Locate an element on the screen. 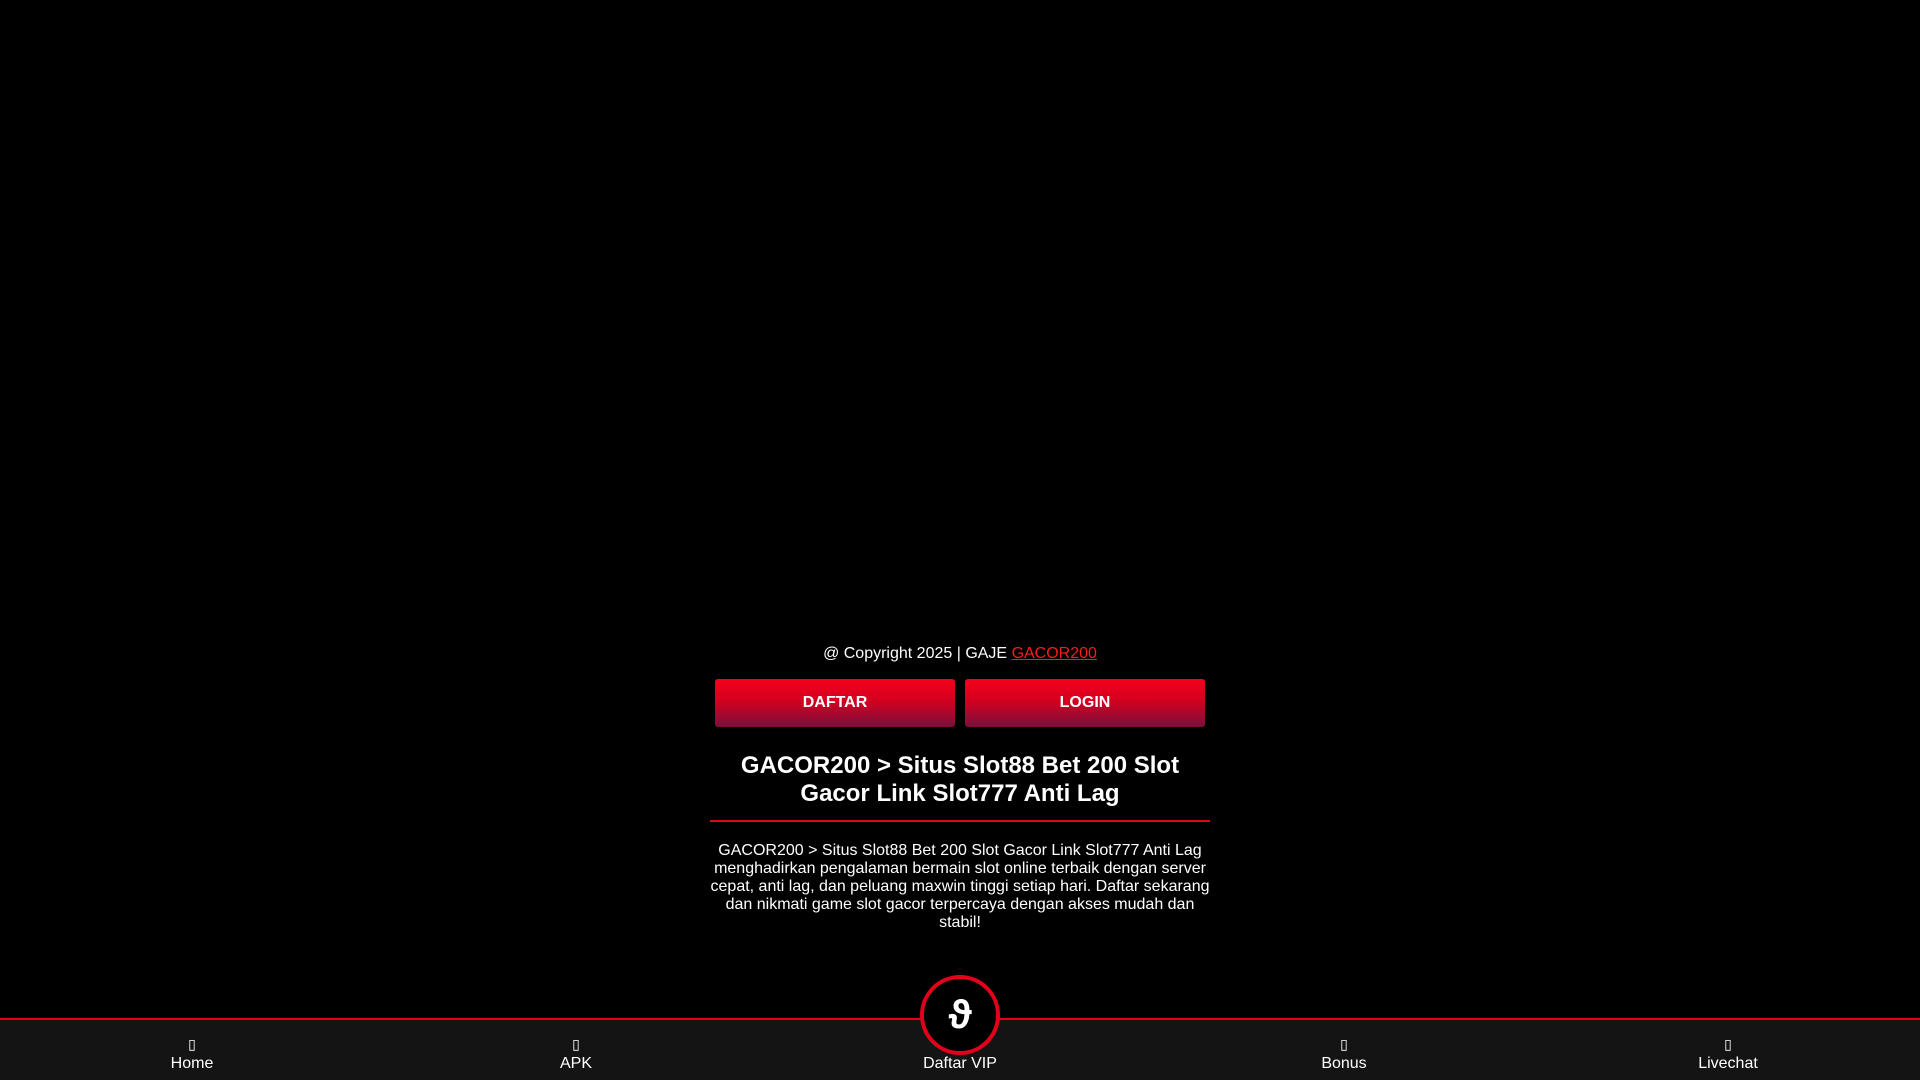  nav-label-home: Home is located at coordinates (192, 1063).